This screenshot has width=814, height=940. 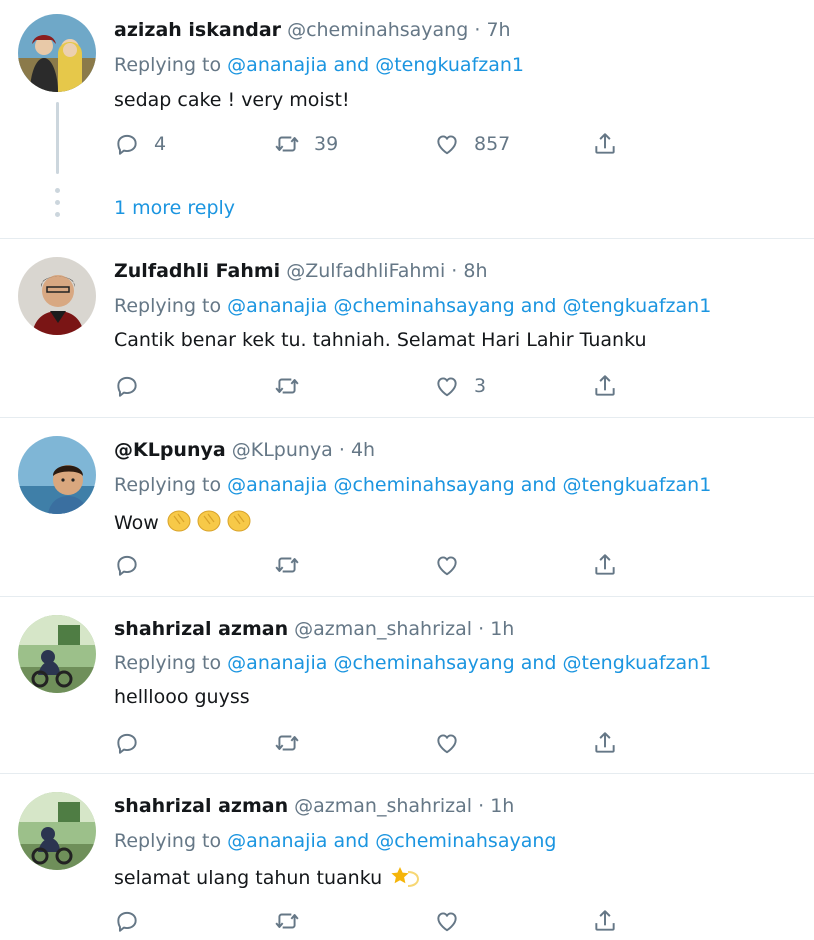 I want to click on user-handle: @ZulfadhliFahmi, so click(x=365, y=271).